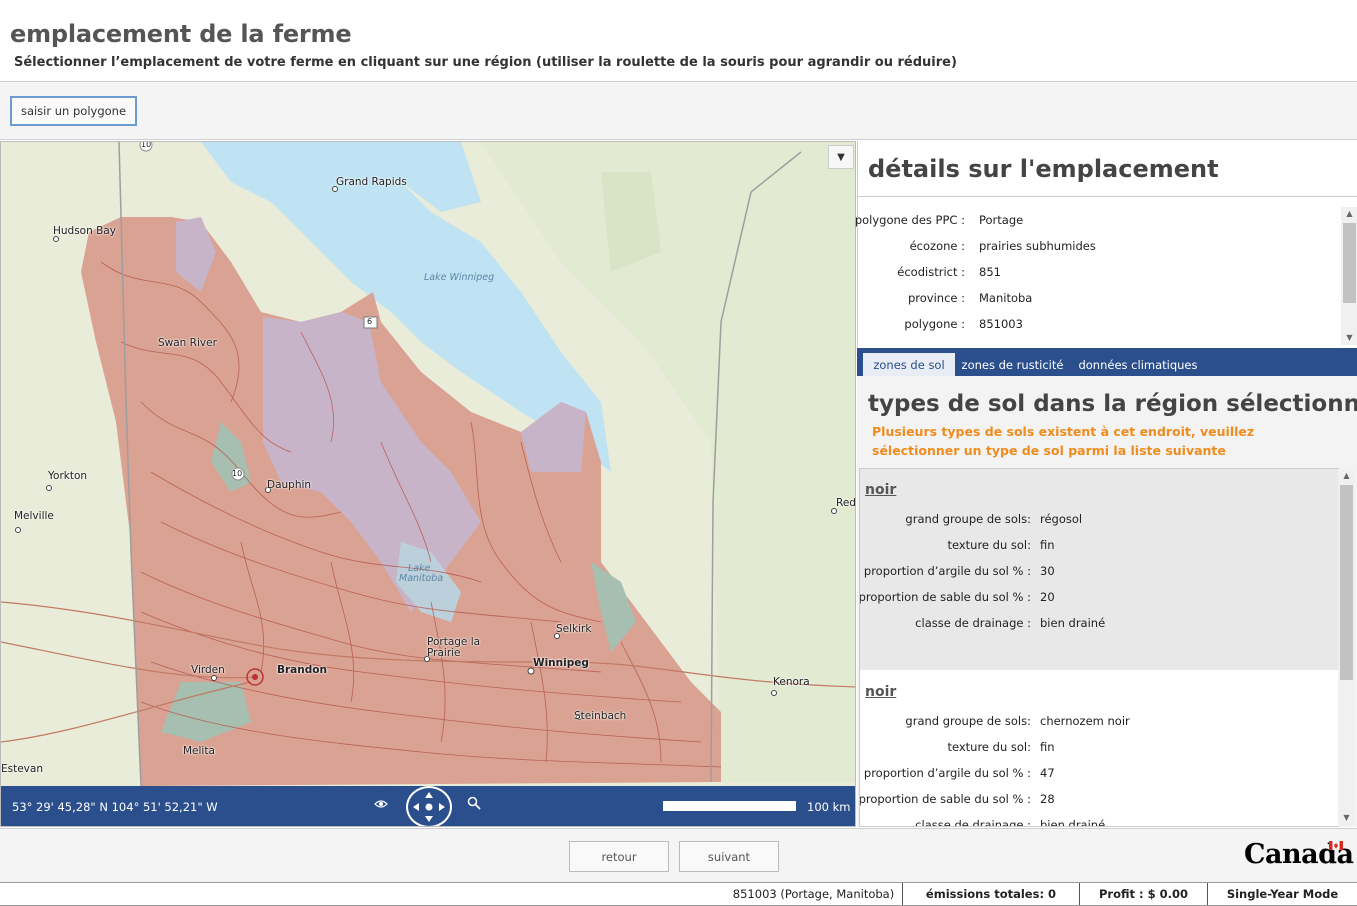 The height and width of the screenshot is (906, 1357). What do you see at coordinates (146, 145) in the screenshot?
I see `highway-shield-top-label: 10` at bounding box center [146, 145].